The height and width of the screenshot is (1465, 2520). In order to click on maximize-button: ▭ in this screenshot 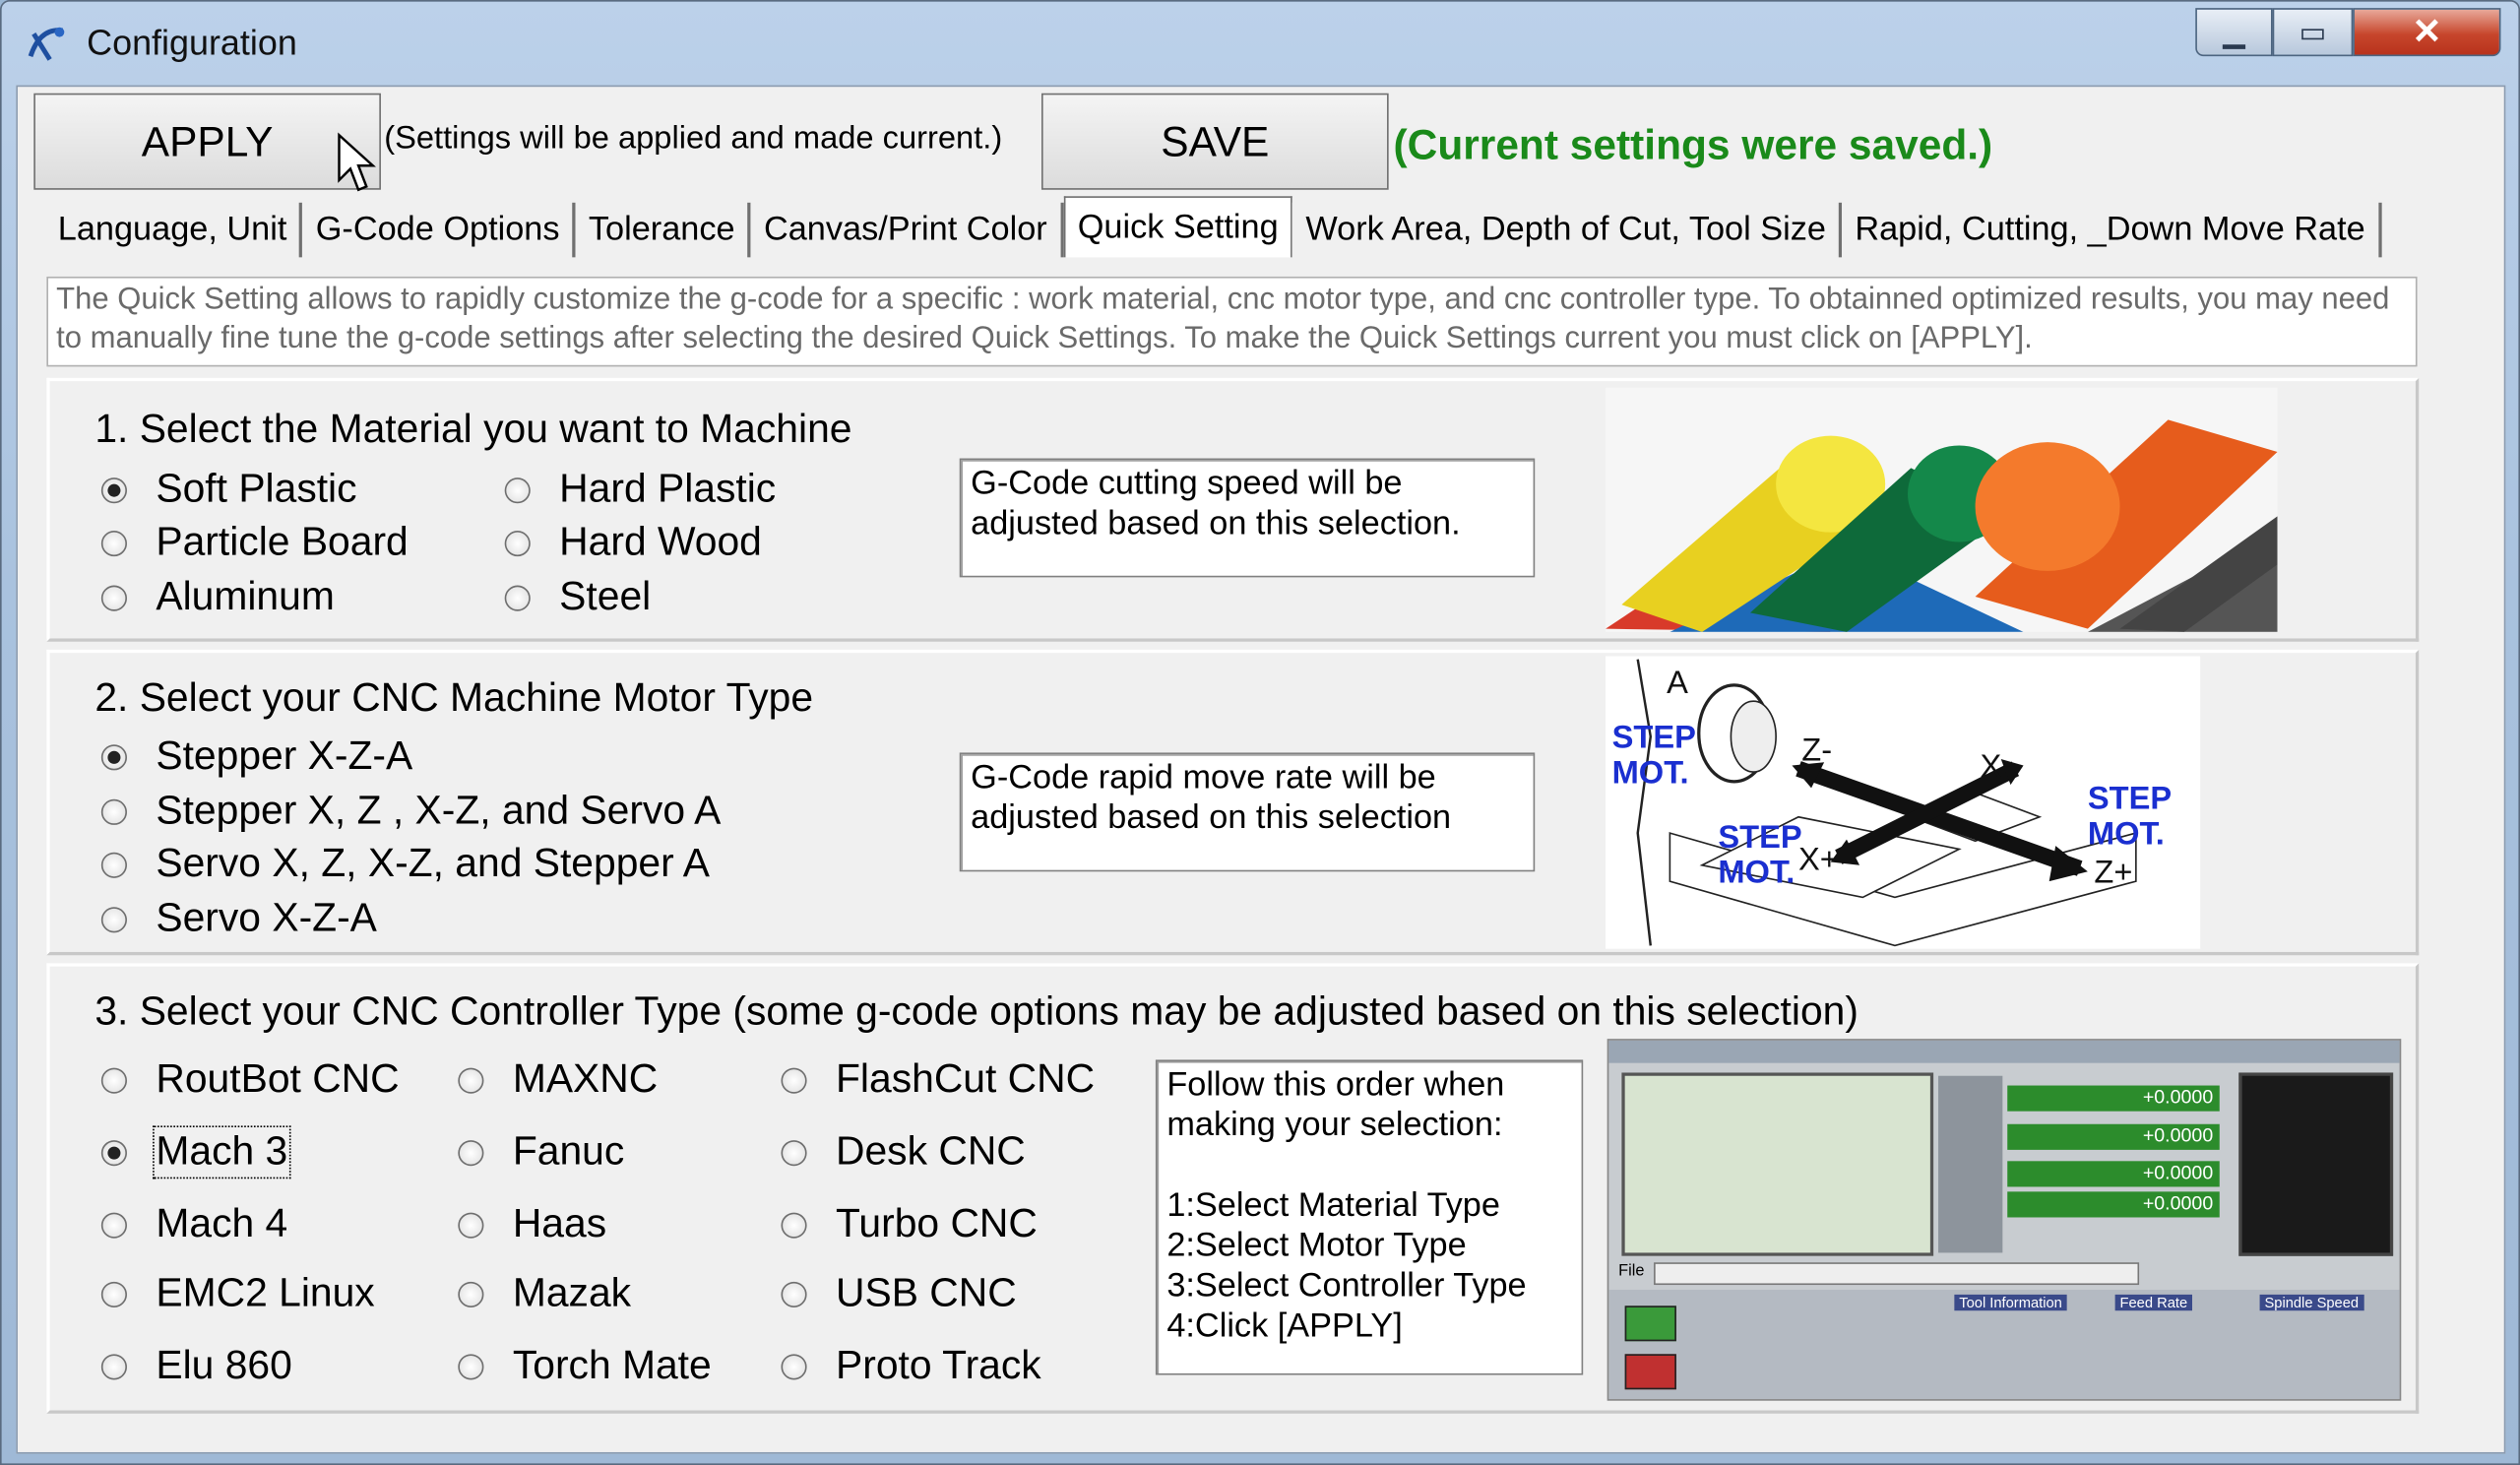, I will do `click(2313, 32)`.